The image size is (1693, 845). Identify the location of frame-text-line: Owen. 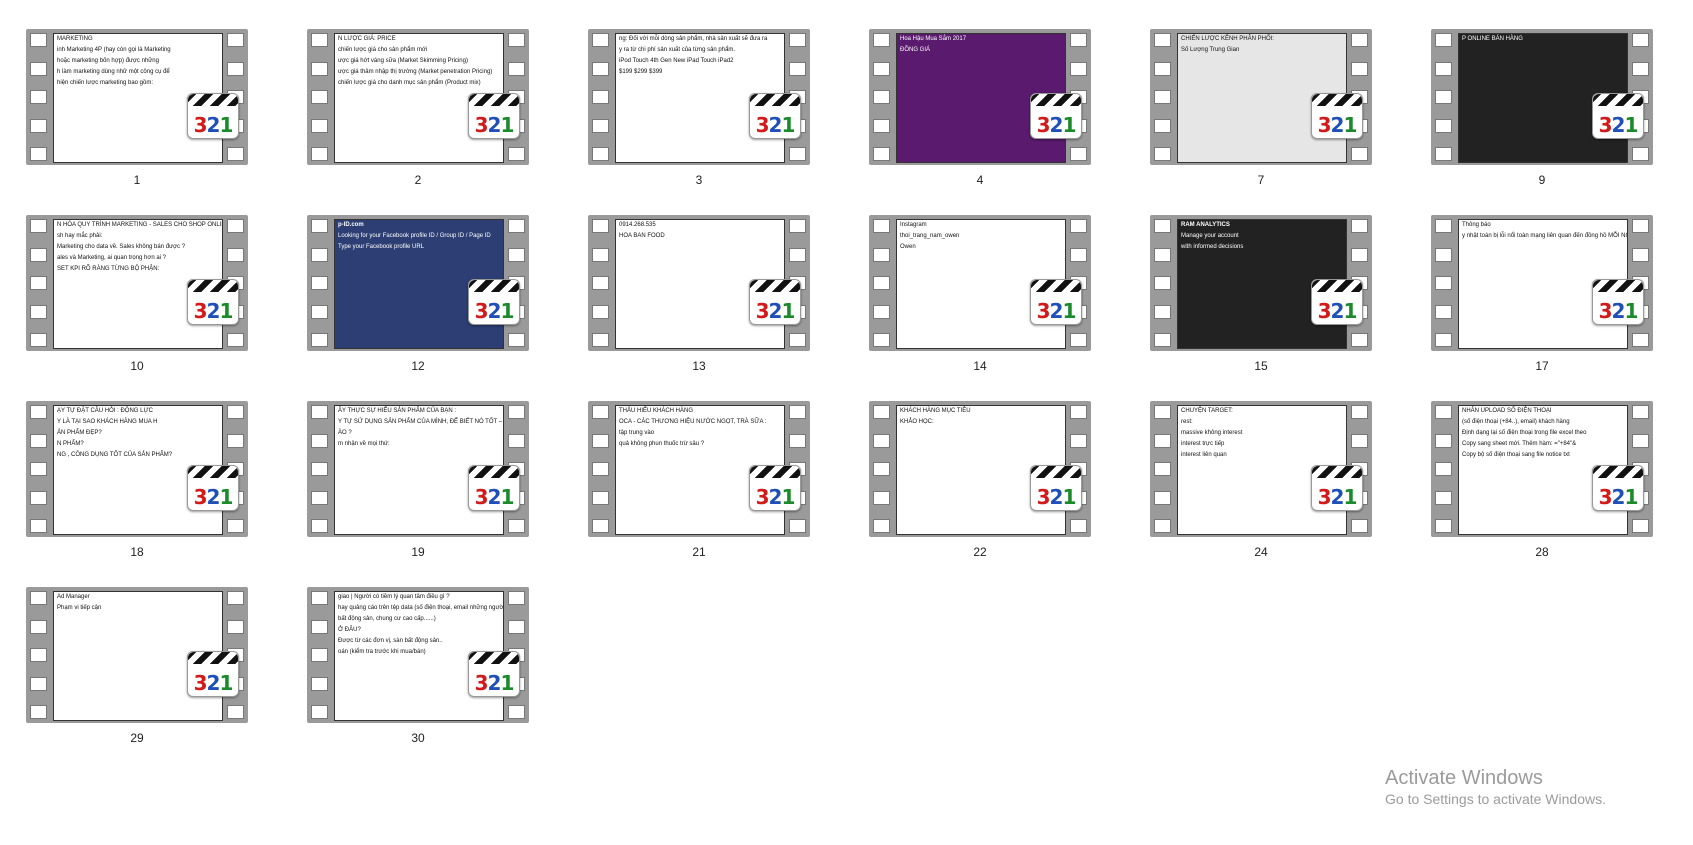
(908, 247).